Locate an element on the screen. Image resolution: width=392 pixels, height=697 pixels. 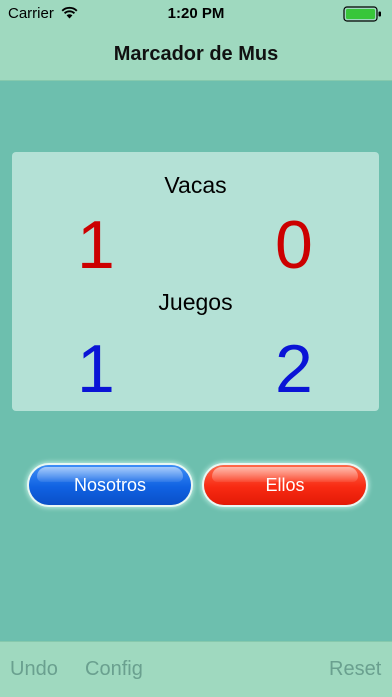
clock: 1:20 PM is located at coordinates (196, 13).